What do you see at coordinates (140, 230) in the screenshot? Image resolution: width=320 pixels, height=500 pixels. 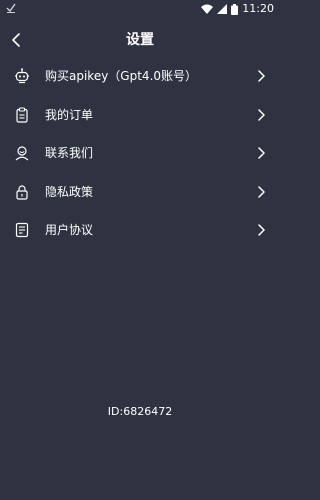 I see `menu-item-user-agreement: 用户协议` at bounding box center [140, 230].